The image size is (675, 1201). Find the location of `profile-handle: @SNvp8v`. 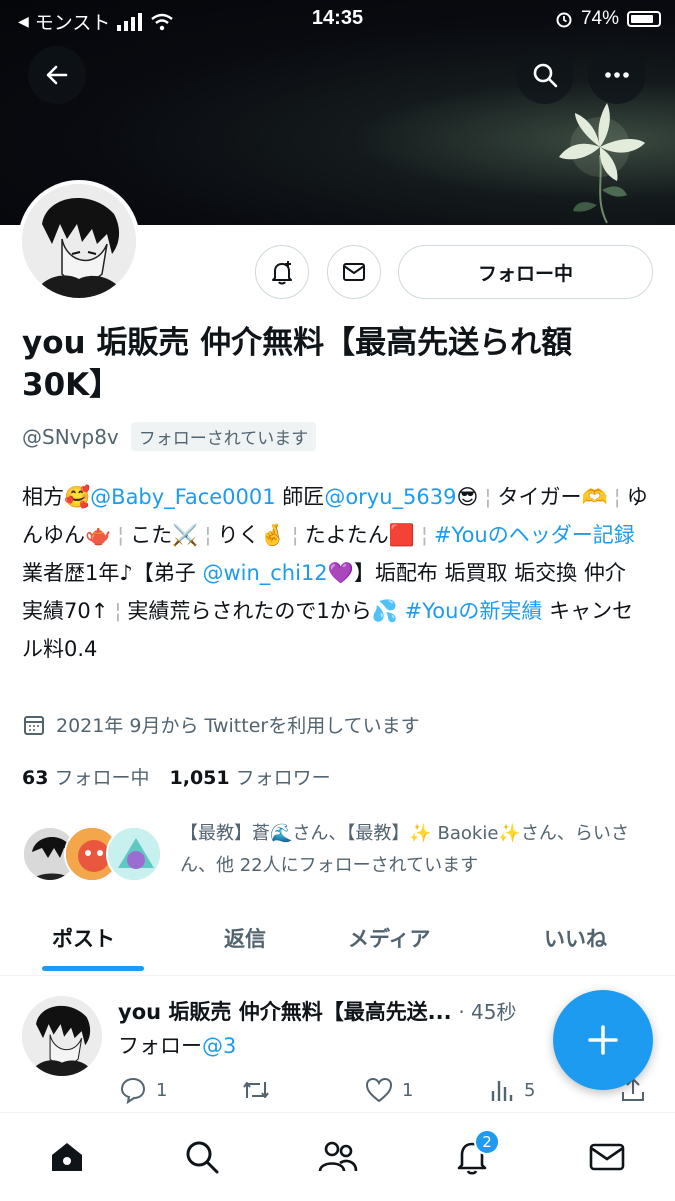

profile-handle: @SNvp8v is located at coordinates (70, 436).